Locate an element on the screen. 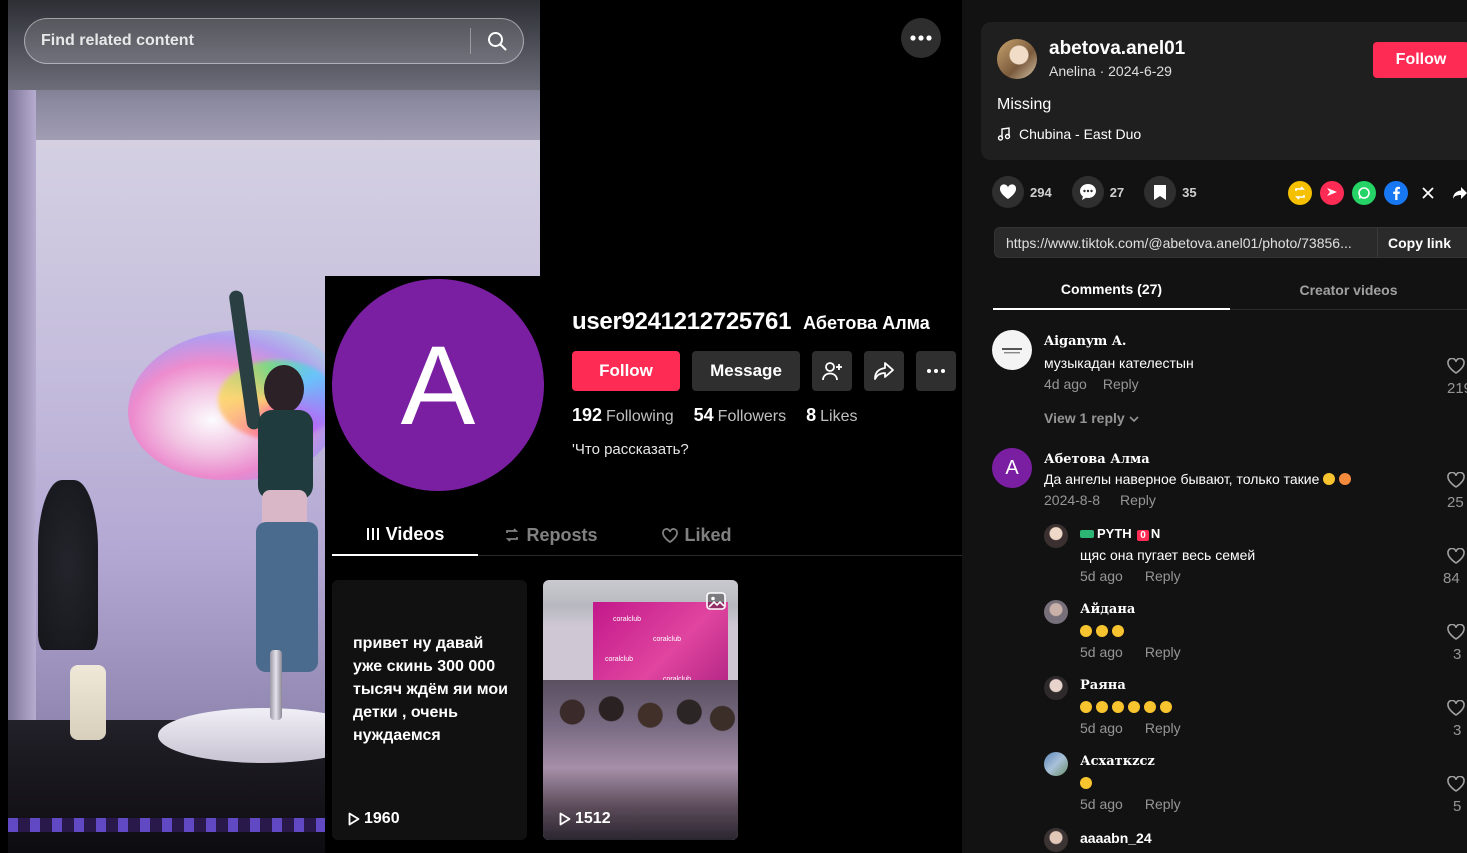 The height and width of the screenshot is (853, 1467). reply-item: aaaabn_24 is located at coordinates (1255, 840).